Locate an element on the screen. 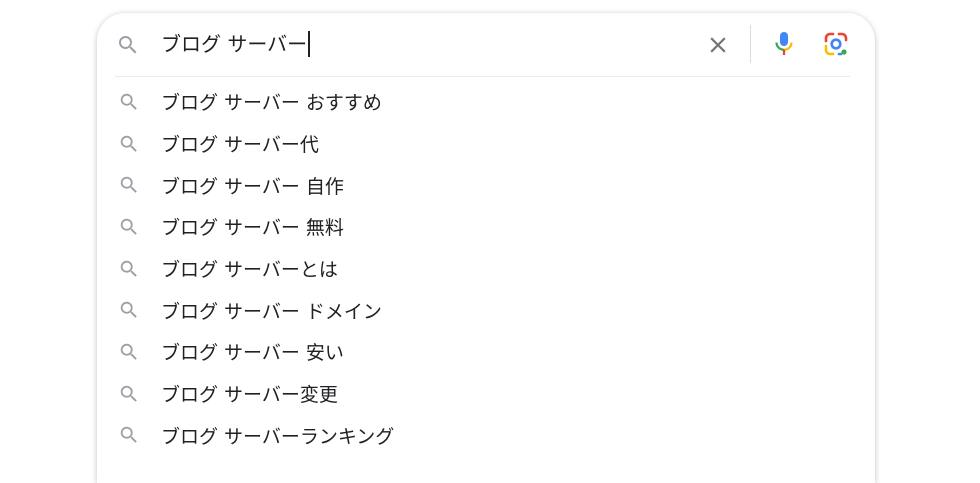  suggestion-item: ブログ サーバーとは is located at coordinates (486, 269).